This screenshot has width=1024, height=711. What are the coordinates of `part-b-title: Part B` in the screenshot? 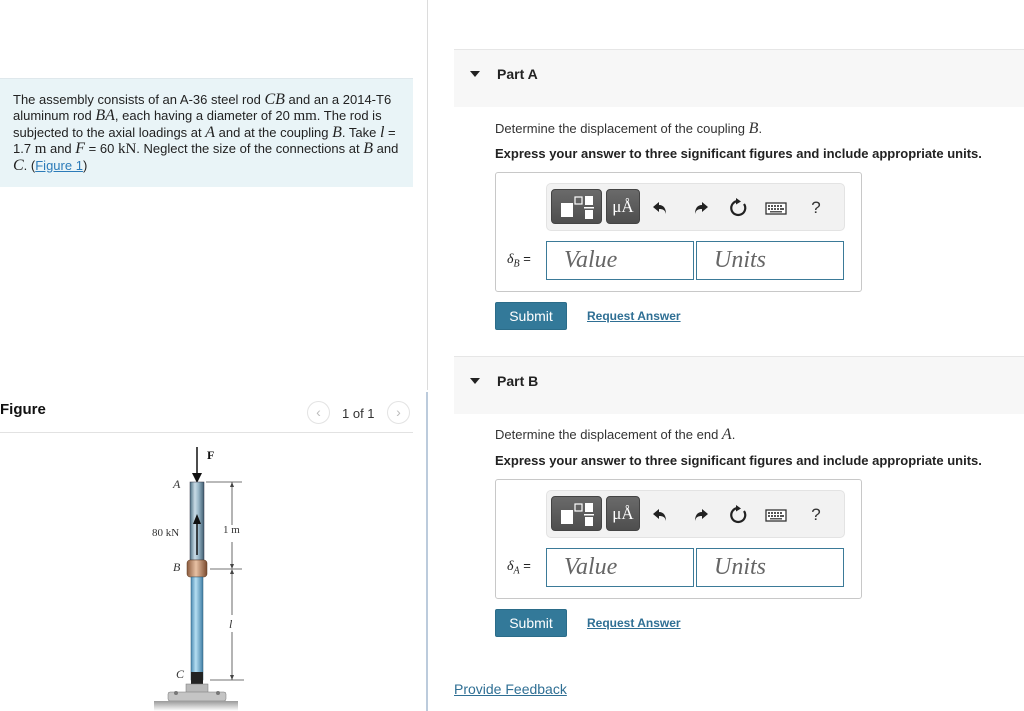 It's located at (518, 381).